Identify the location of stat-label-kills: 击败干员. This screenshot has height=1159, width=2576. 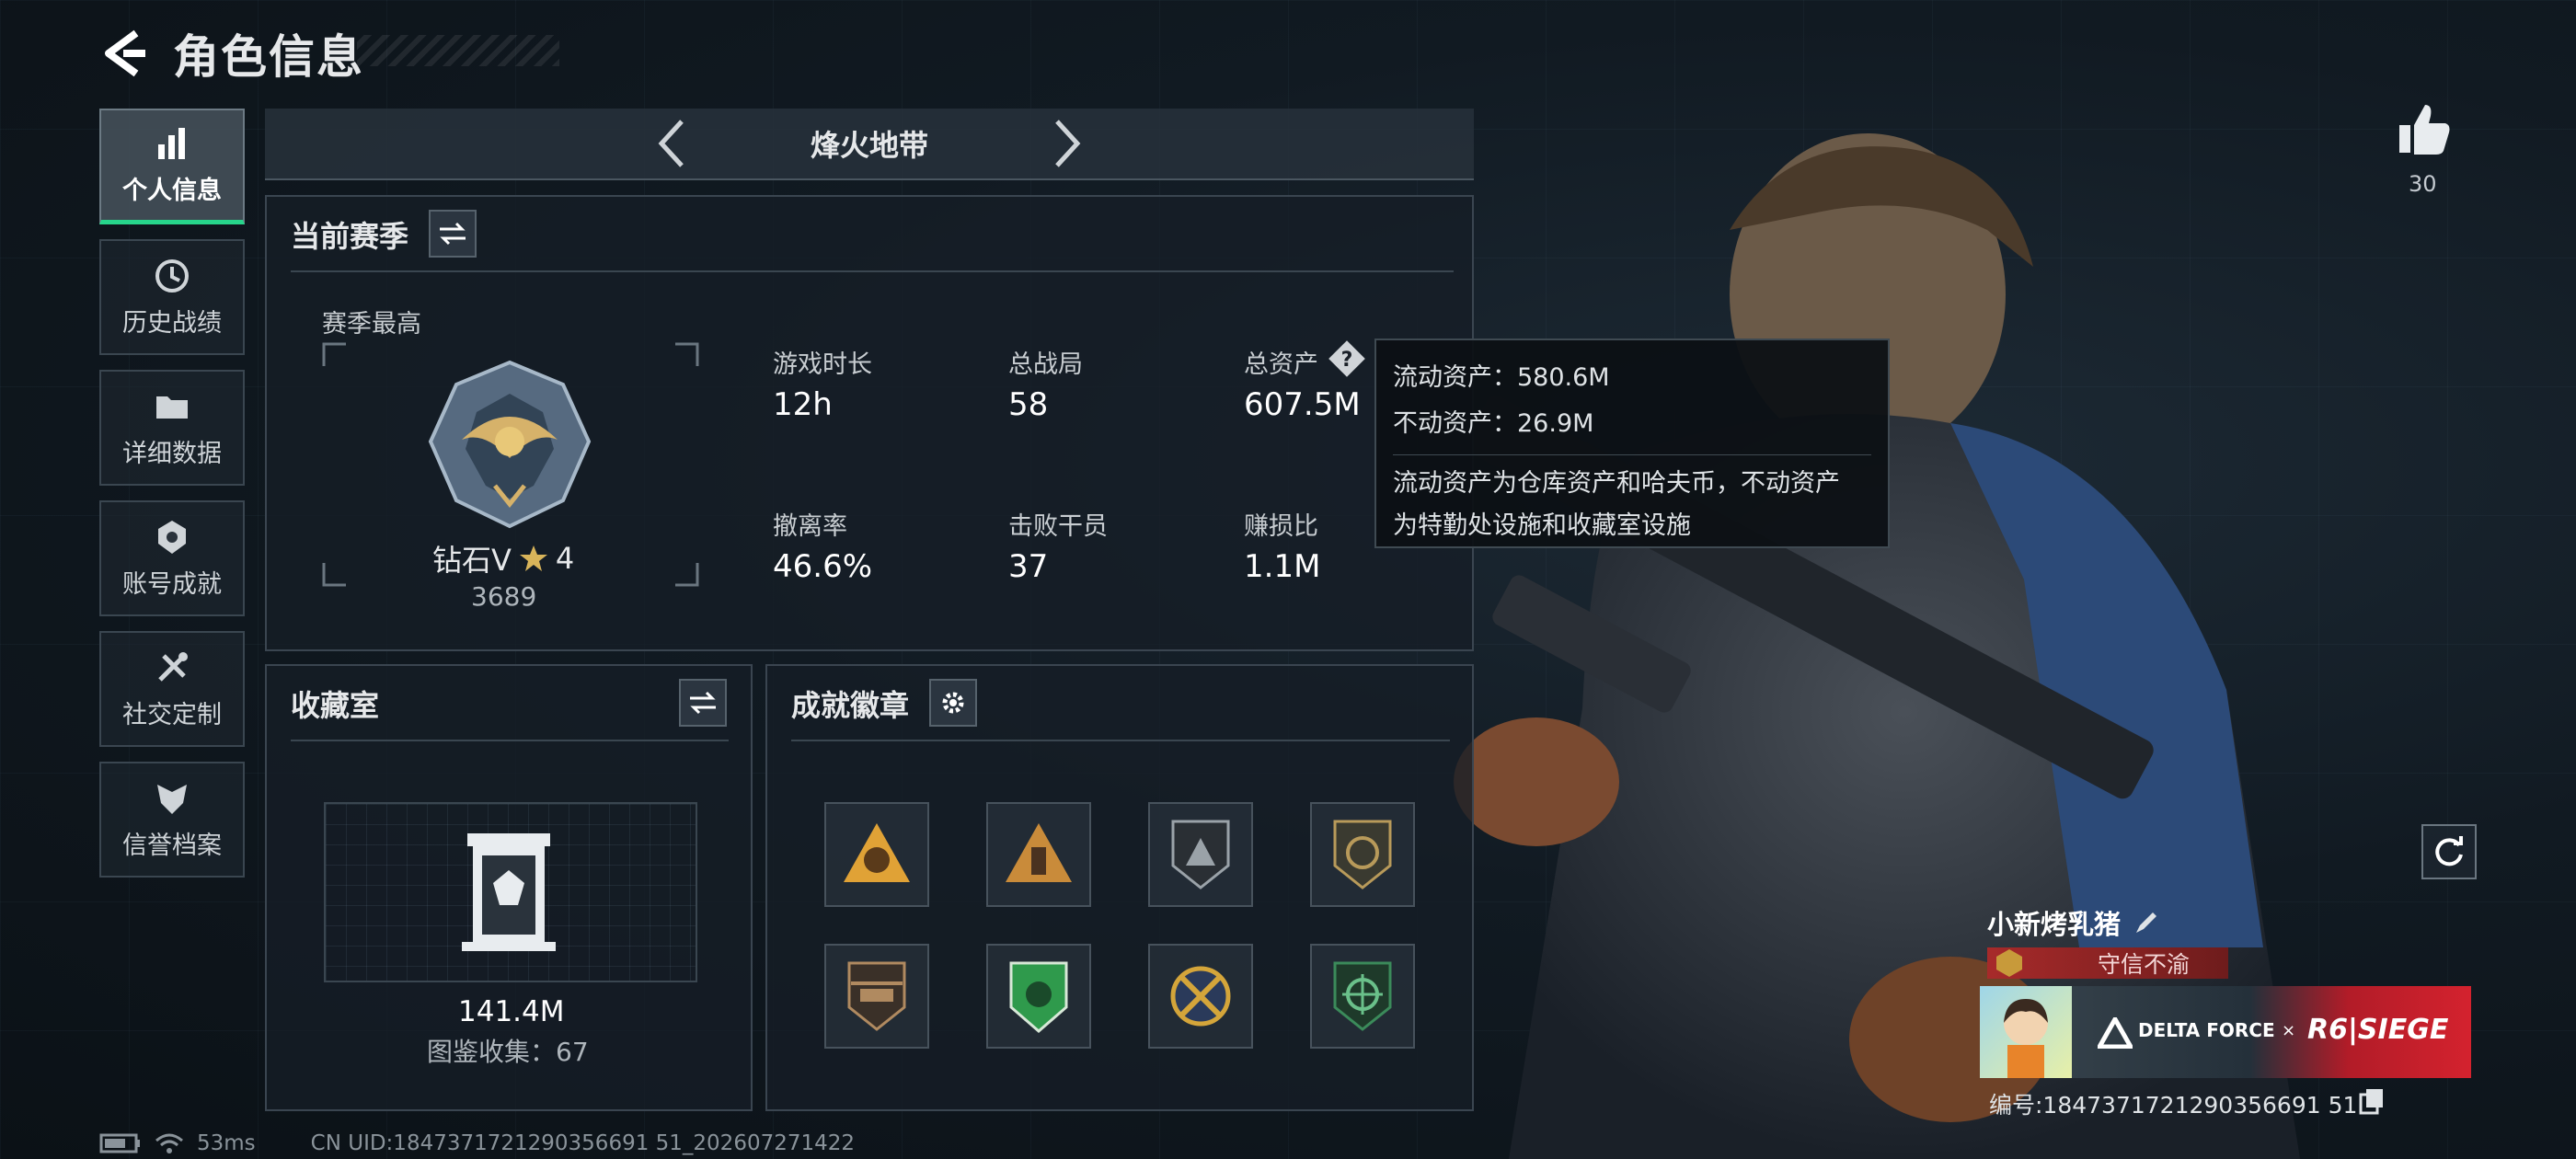
(1058, 526).